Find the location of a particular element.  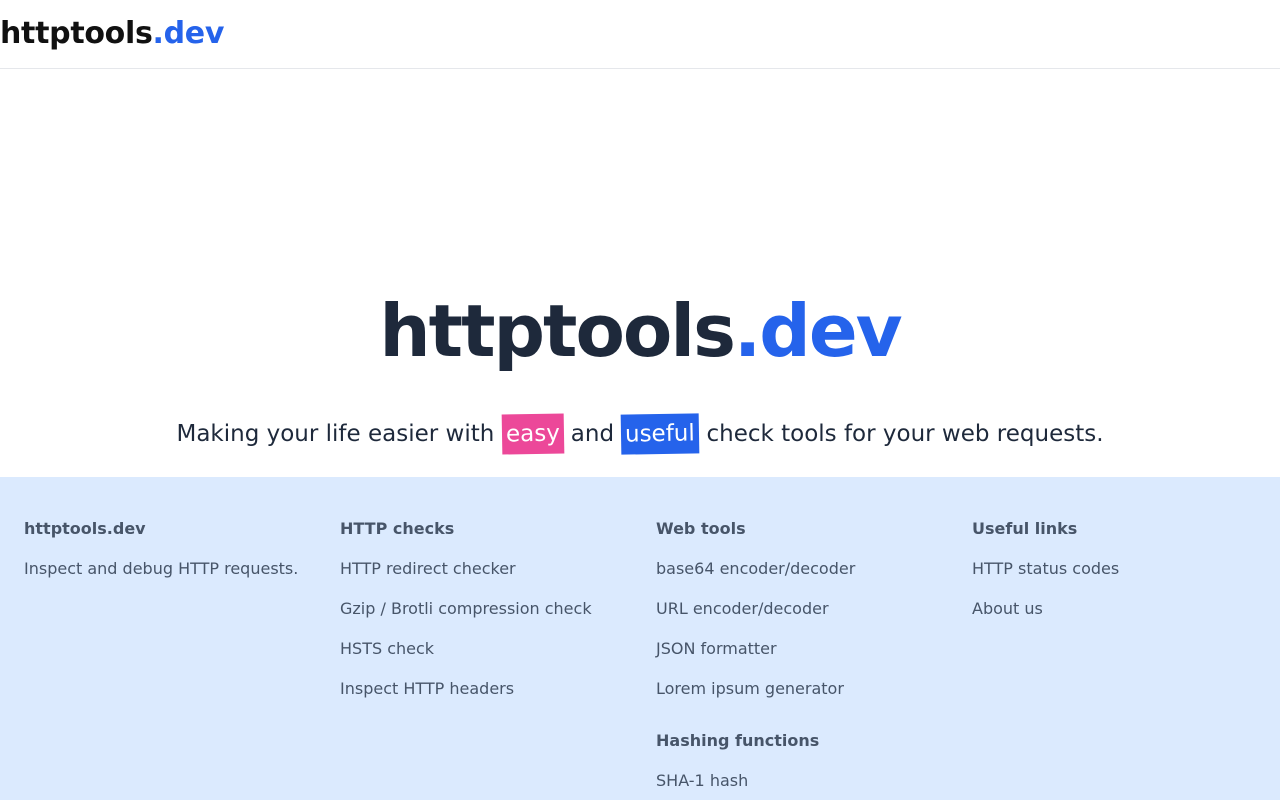

footer-web-tools-heading: Web tools is located at coordinates (701, 528).